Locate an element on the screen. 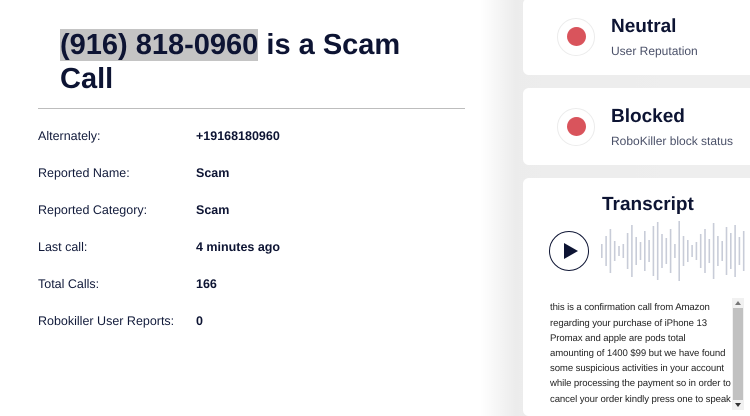 Image resolution: width=750 pixels, height=416 pixels. status-heading: Blocked is located at coordinates (648, 117).